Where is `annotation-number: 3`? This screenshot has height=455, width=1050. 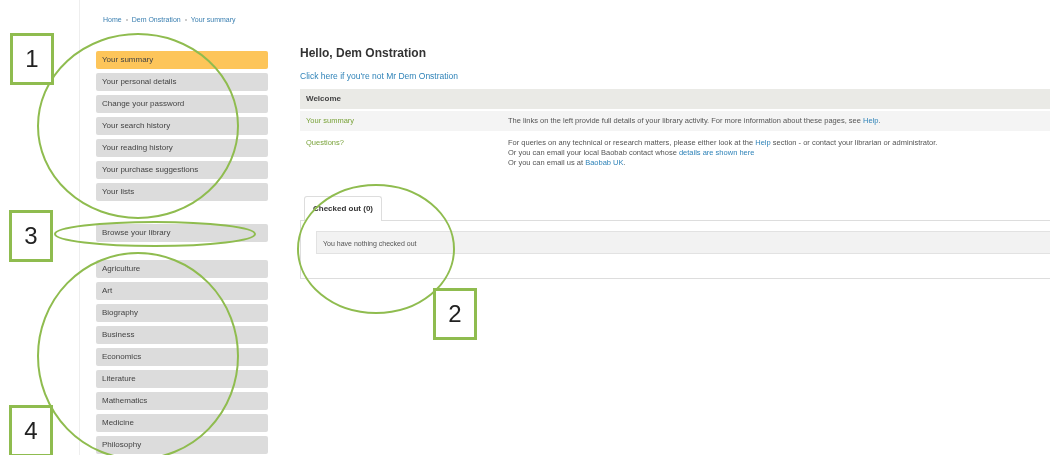 annotation-number: 3 is located at coordinates (31, 236).